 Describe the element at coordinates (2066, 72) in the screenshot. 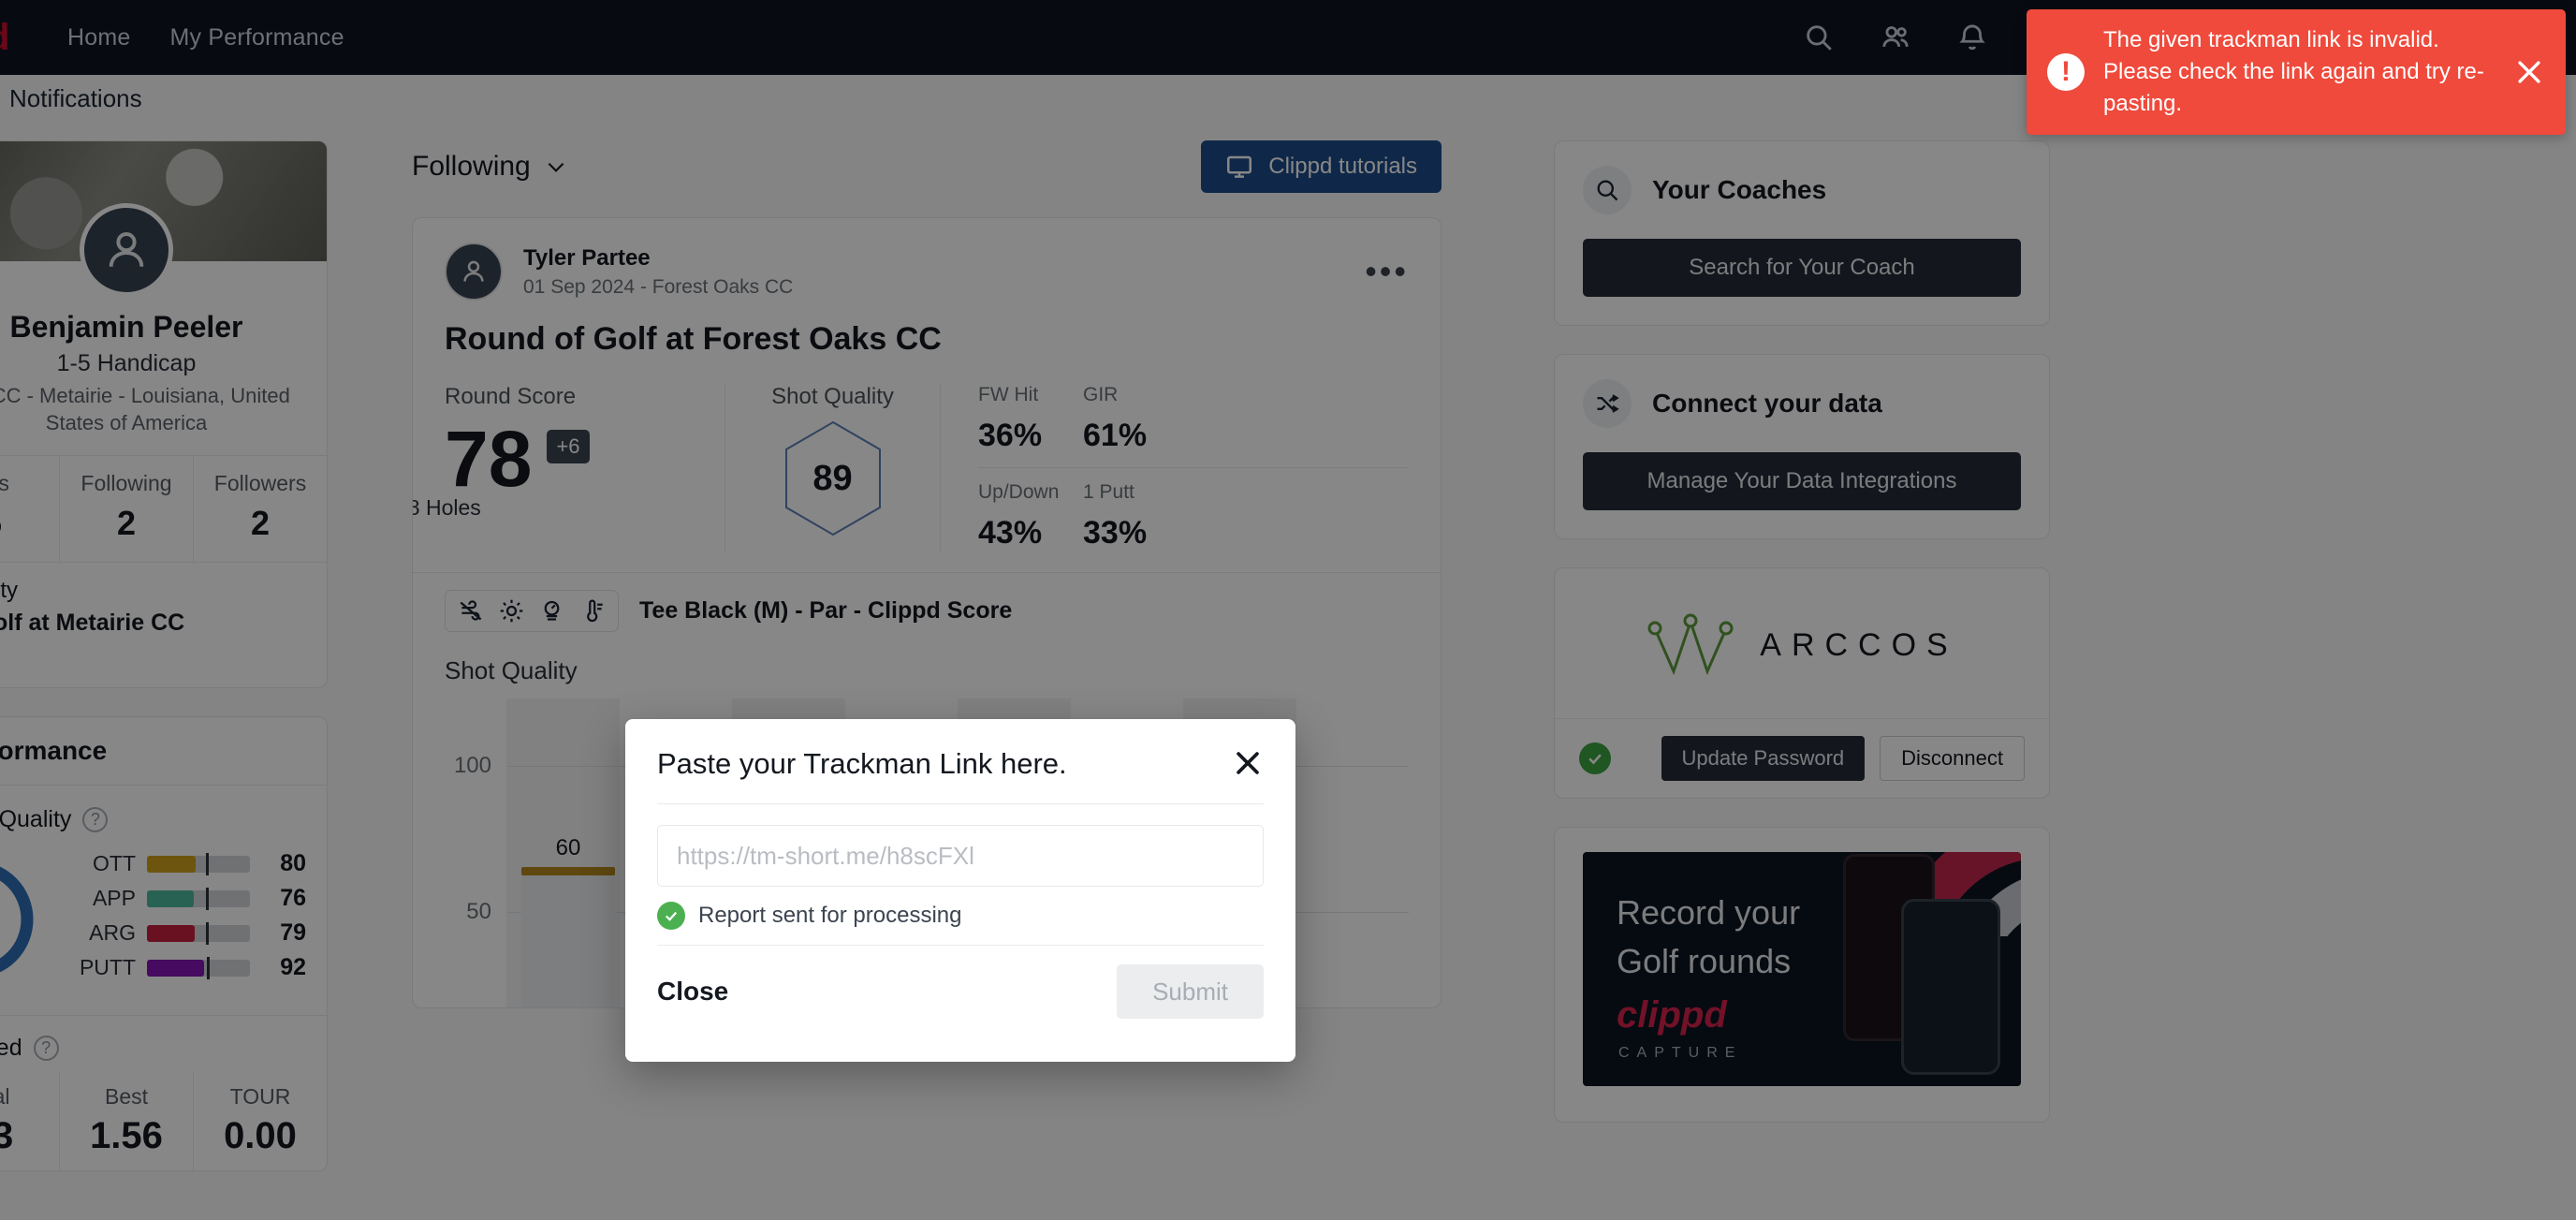

I see `alert-icon: !` at that location.